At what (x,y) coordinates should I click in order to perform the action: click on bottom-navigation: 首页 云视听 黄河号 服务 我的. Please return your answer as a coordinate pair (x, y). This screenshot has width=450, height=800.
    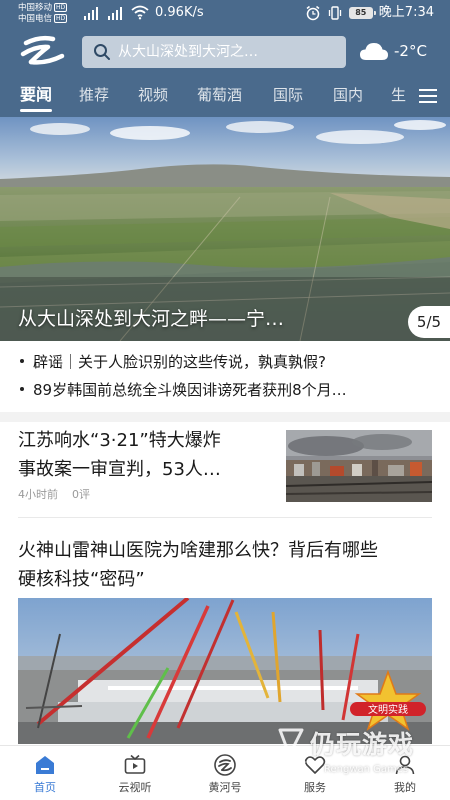
    Looking at the image, I should click on (225, 772).